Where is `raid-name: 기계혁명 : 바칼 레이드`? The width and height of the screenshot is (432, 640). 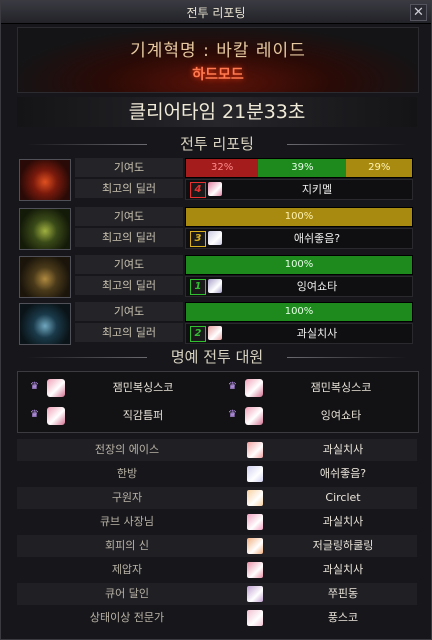
raid-name: 기계혁명 : 바칼 레이드 is located at coordinates (218, 51).